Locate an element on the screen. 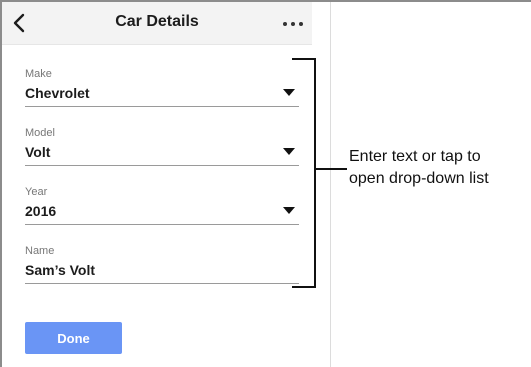 This screenshot has height=367, width=531. callout-line-2: open drop-down list is located at coordinates (419, 178).